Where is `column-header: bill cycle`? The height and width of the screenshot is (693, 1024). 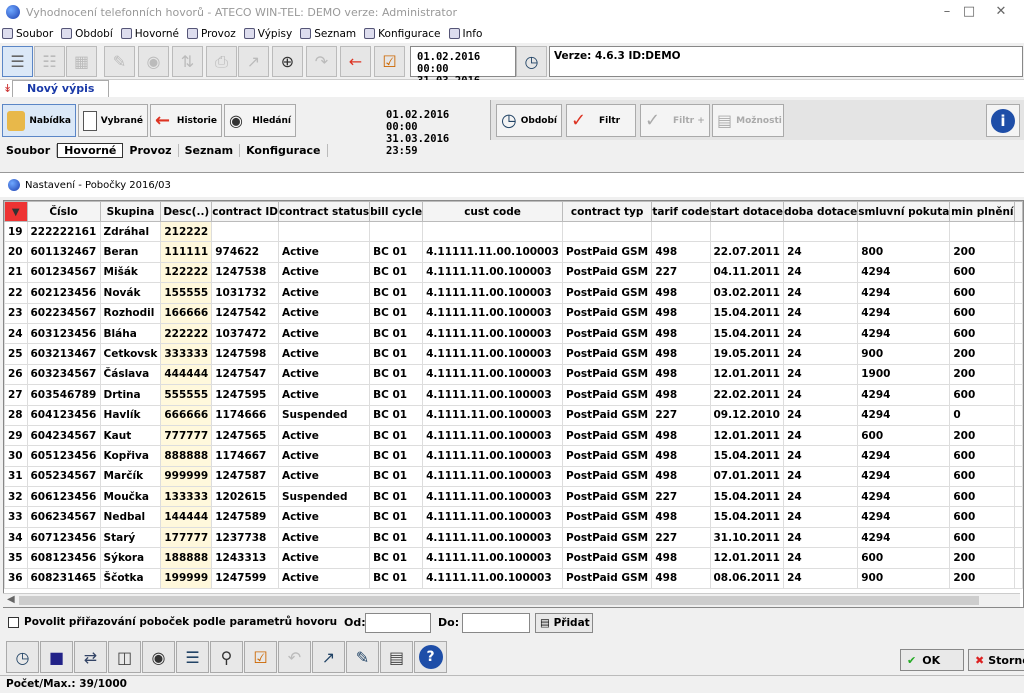 column-header: bill cycle is located at coordinates (396, 211).